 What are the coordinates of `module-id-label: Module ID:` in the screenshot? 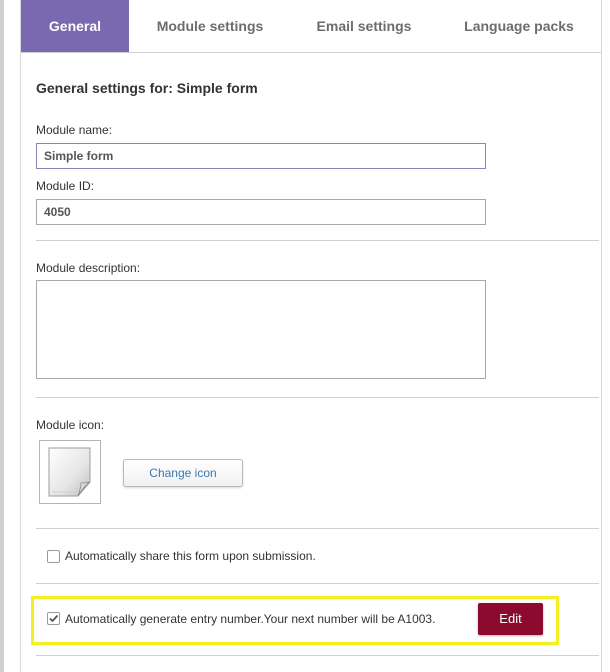 It's located at (65, 186).